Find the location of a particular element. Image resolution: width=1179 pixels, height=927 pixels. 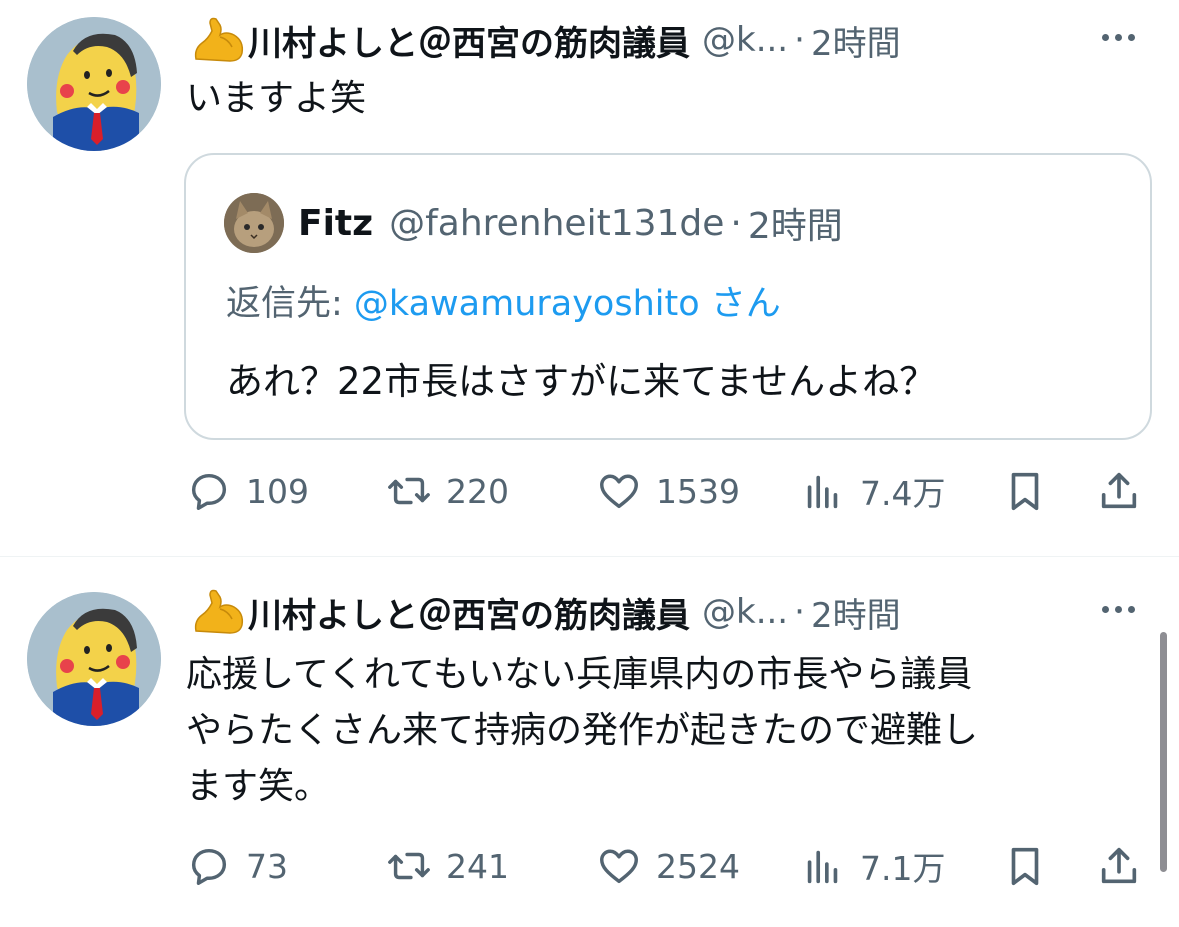

tweet-actions: 73 241 2524 7.1万 is located at coordinates (666, 866).